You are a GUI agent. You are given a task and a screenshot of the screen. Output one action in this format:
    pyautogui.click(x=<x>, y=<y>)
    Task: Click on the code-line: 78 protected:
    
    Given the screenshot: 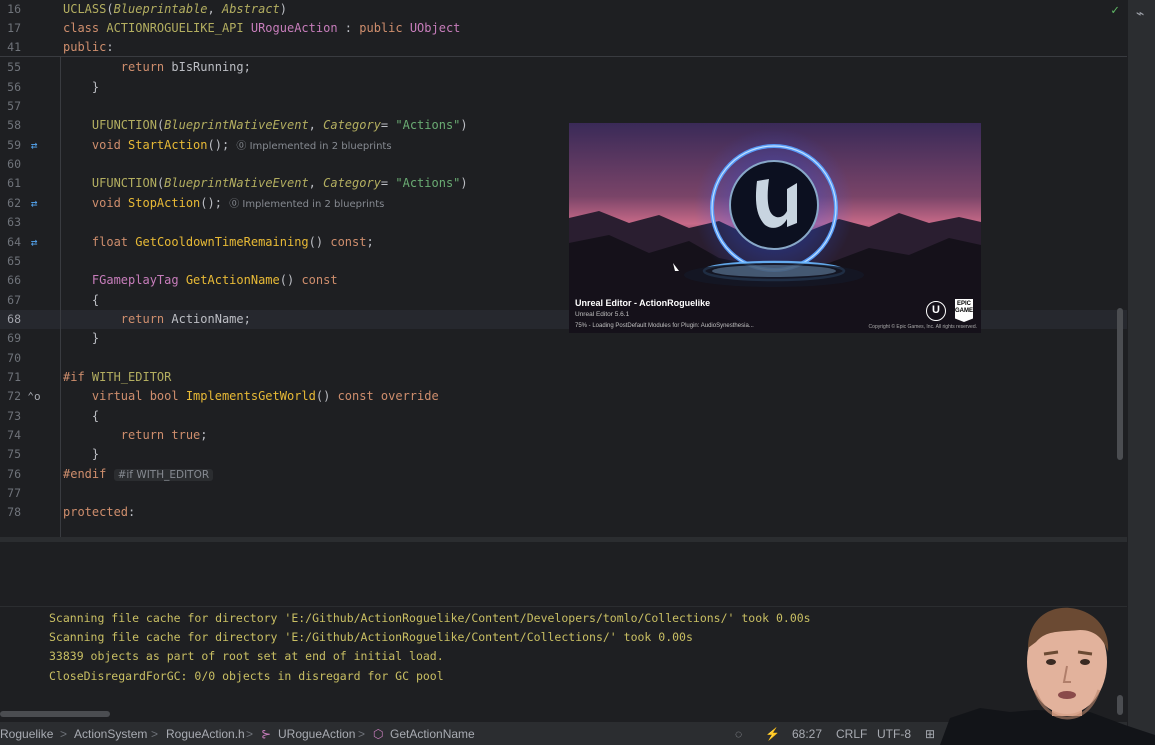 What is the action you would take?
    pyautogui.click(x=563, y=512)
    